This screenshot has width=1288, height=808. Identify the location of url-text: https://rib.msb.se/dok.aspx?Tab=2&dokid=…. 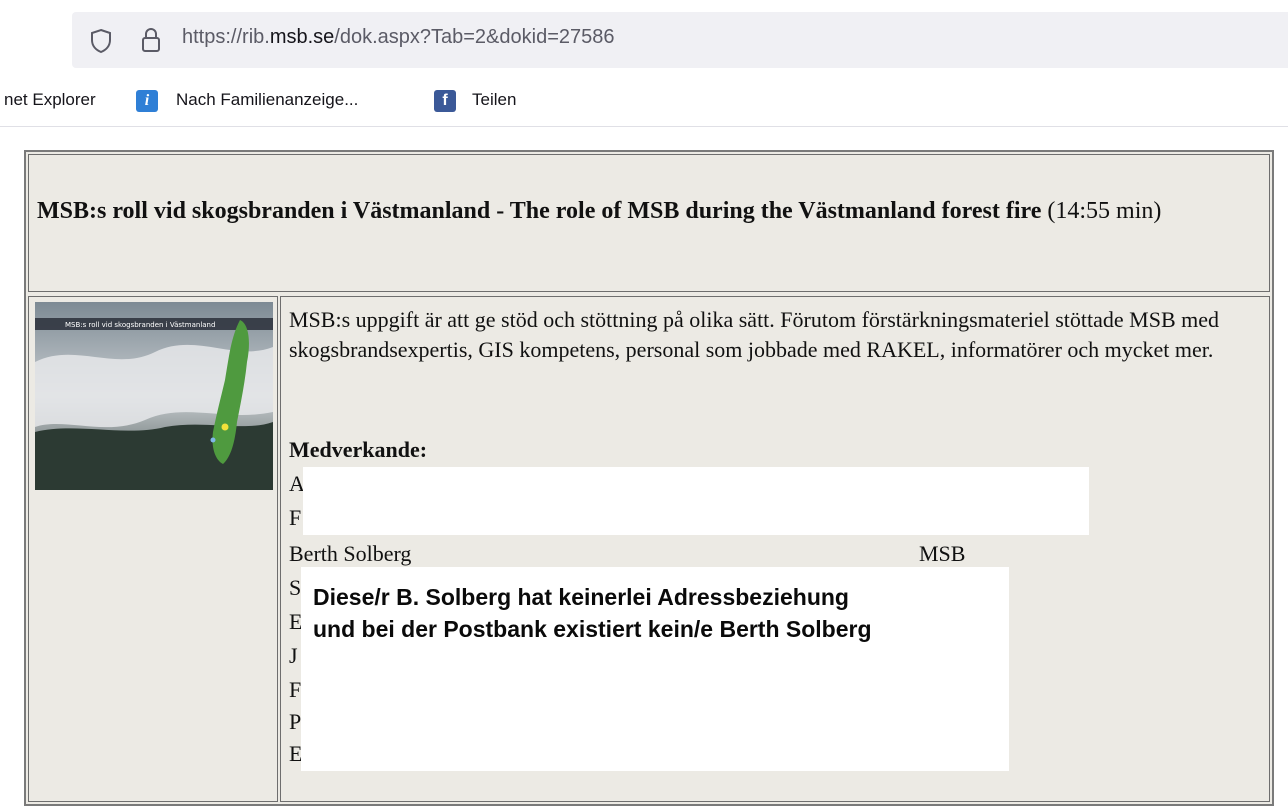
(398, 37).